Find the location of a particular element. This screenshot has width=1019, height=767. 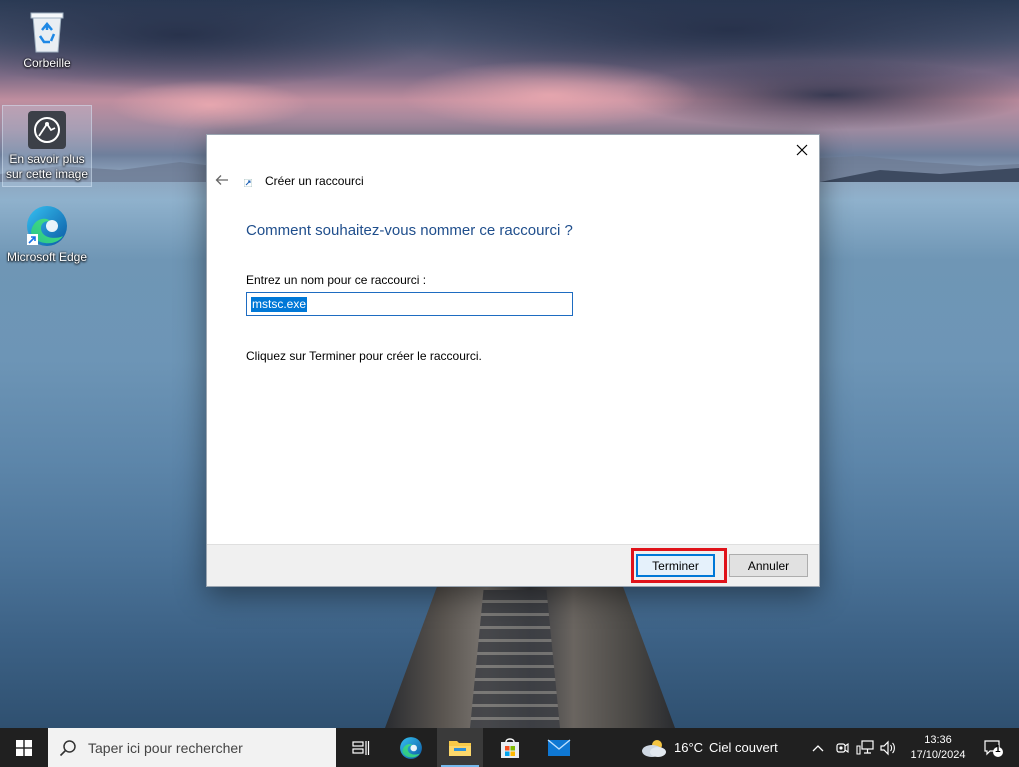

microsoft-store-icon is located at coordinates (510, 747).